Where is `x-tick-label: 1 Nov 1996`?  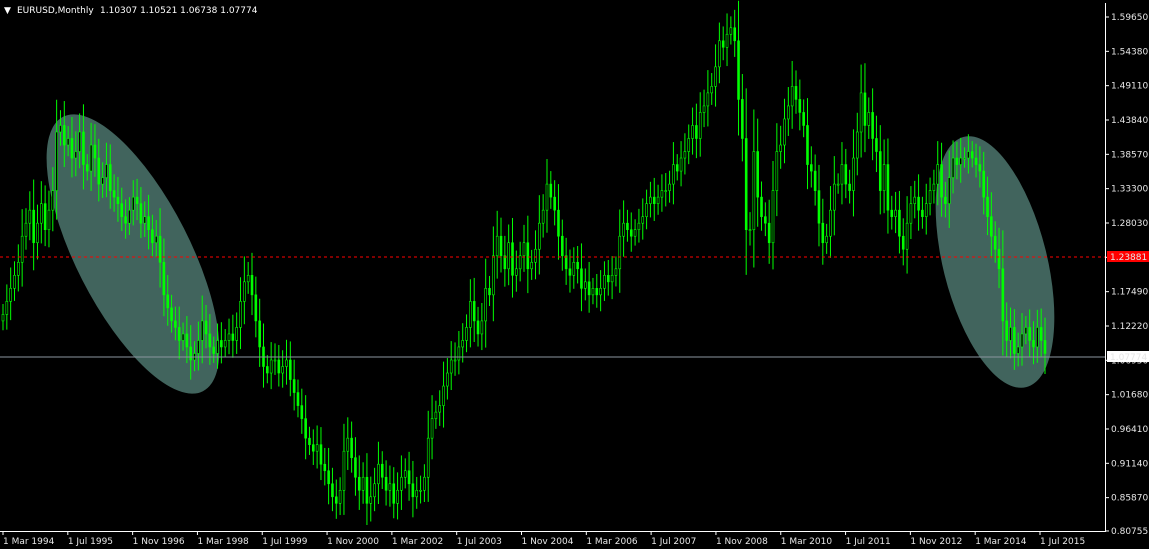 x-tick-label: 1 Nov 1996 is located at coordinates (159, 542).